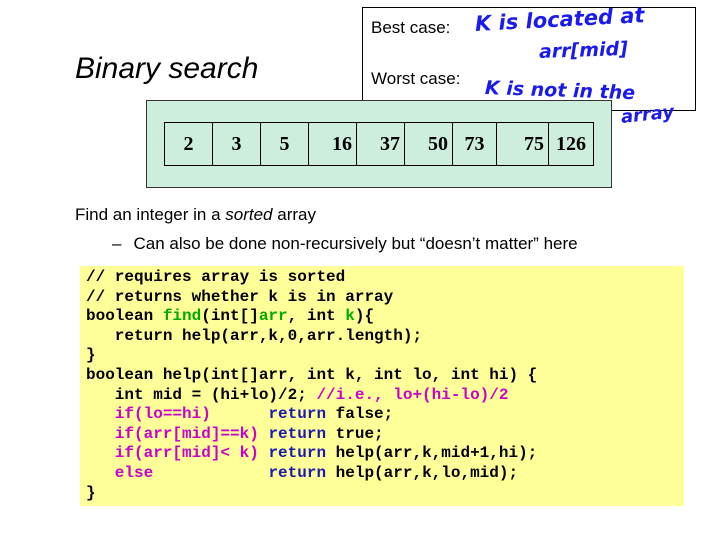 This screenshot has height=540, width=720. Describe the element at coordinates (429, 144) in the screenshot. I see `array-cell: 50` at that location.